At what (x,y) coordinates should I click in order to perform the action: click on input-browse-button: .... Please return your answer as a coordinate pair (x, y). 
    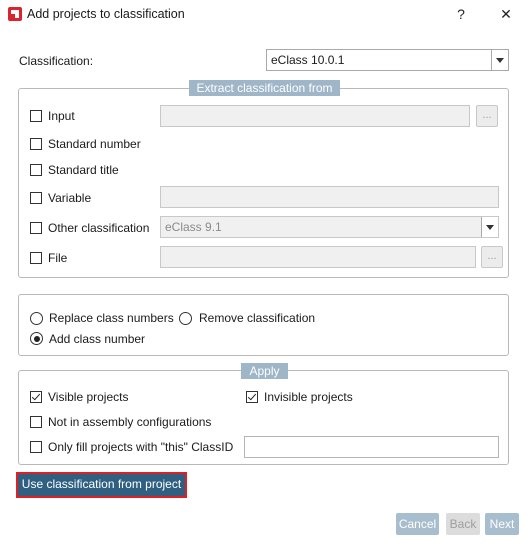
    Looking at the image, I should click on (487, 116).